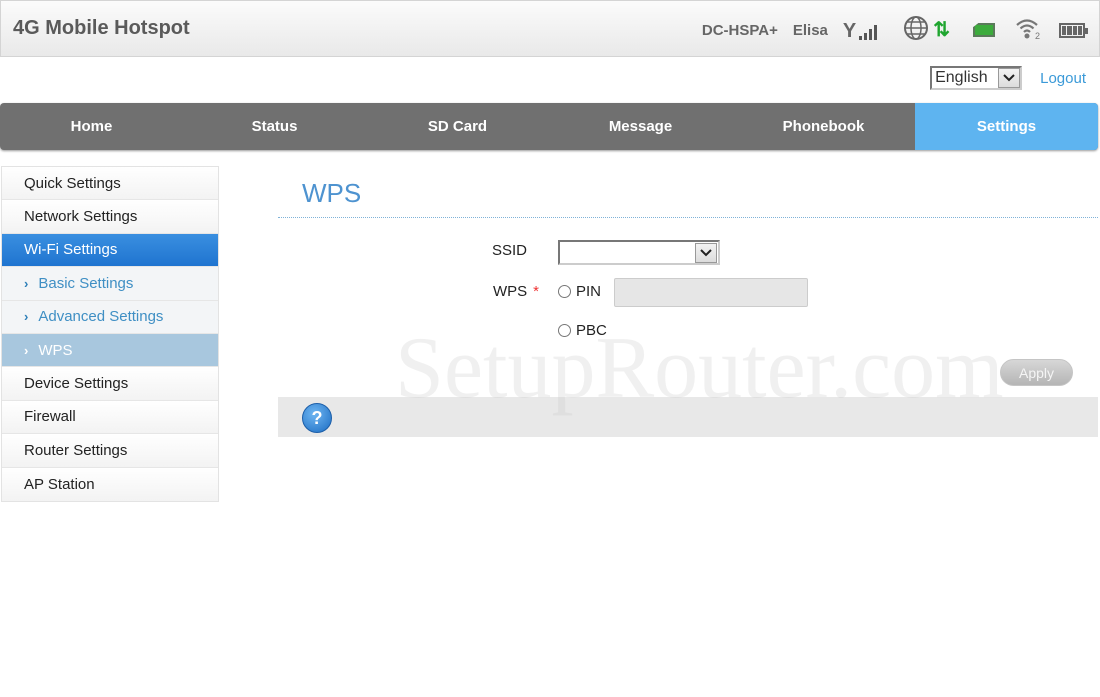 The width and height of the screenshot is (1100, 697). Describe the element at coordinates (564, 291) in the screenshot. I see `pin-radio` at that location.